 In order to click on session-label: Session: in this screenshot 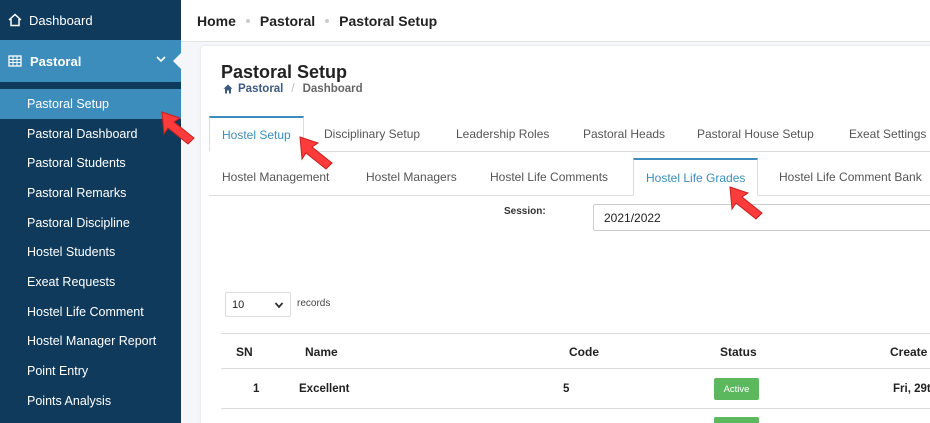, I will do `click(525, 211)`.